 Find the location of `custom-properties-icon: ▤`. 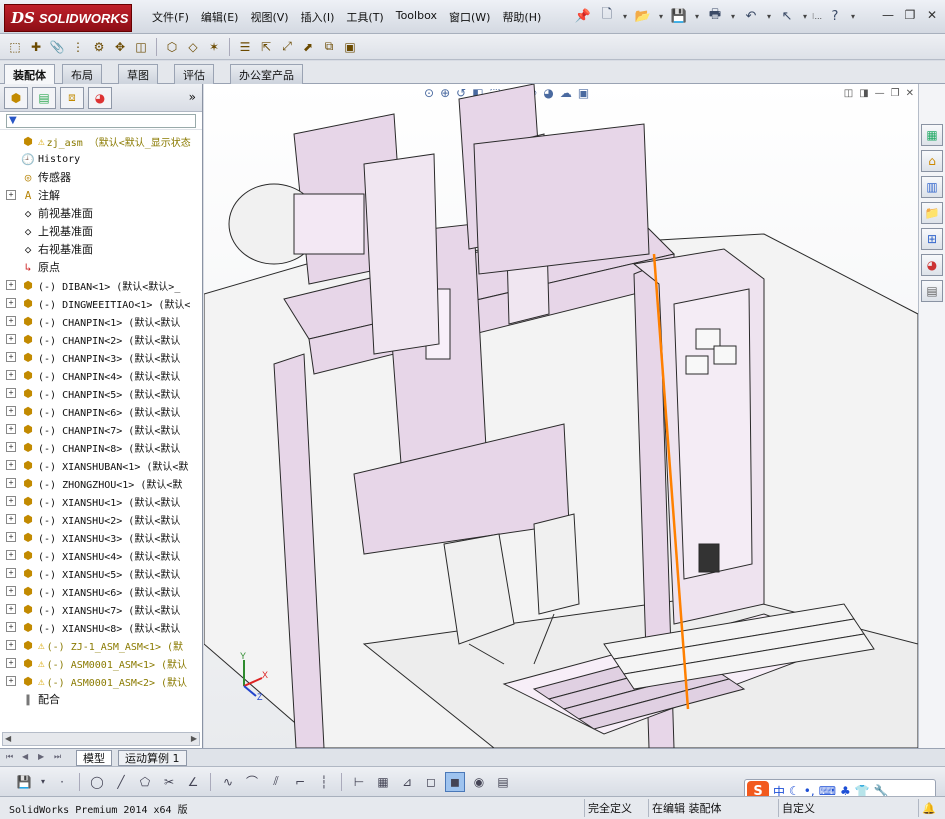

custom-properties-icon: ▤ is located at coordinates (932, 291).